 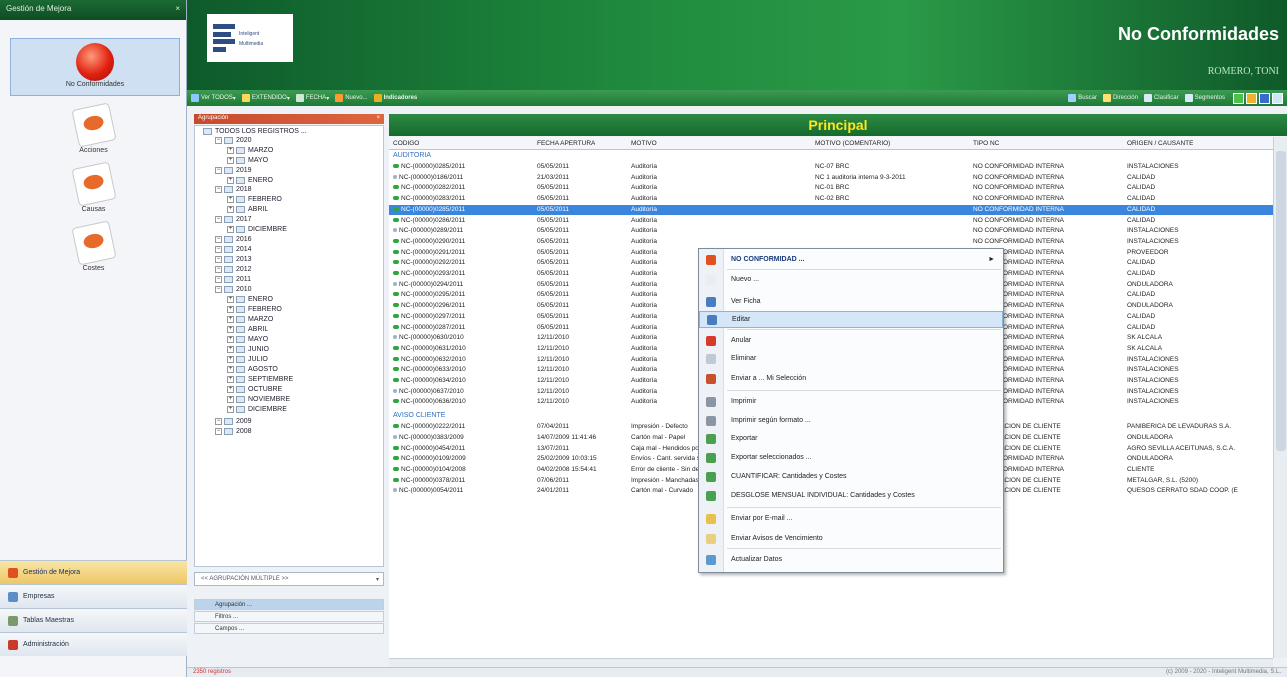 What do you see at coordinates (258, 399) in the screenshot?
I see `tree-node: + NOVIEMBRE` at bounding box center [258, 399].